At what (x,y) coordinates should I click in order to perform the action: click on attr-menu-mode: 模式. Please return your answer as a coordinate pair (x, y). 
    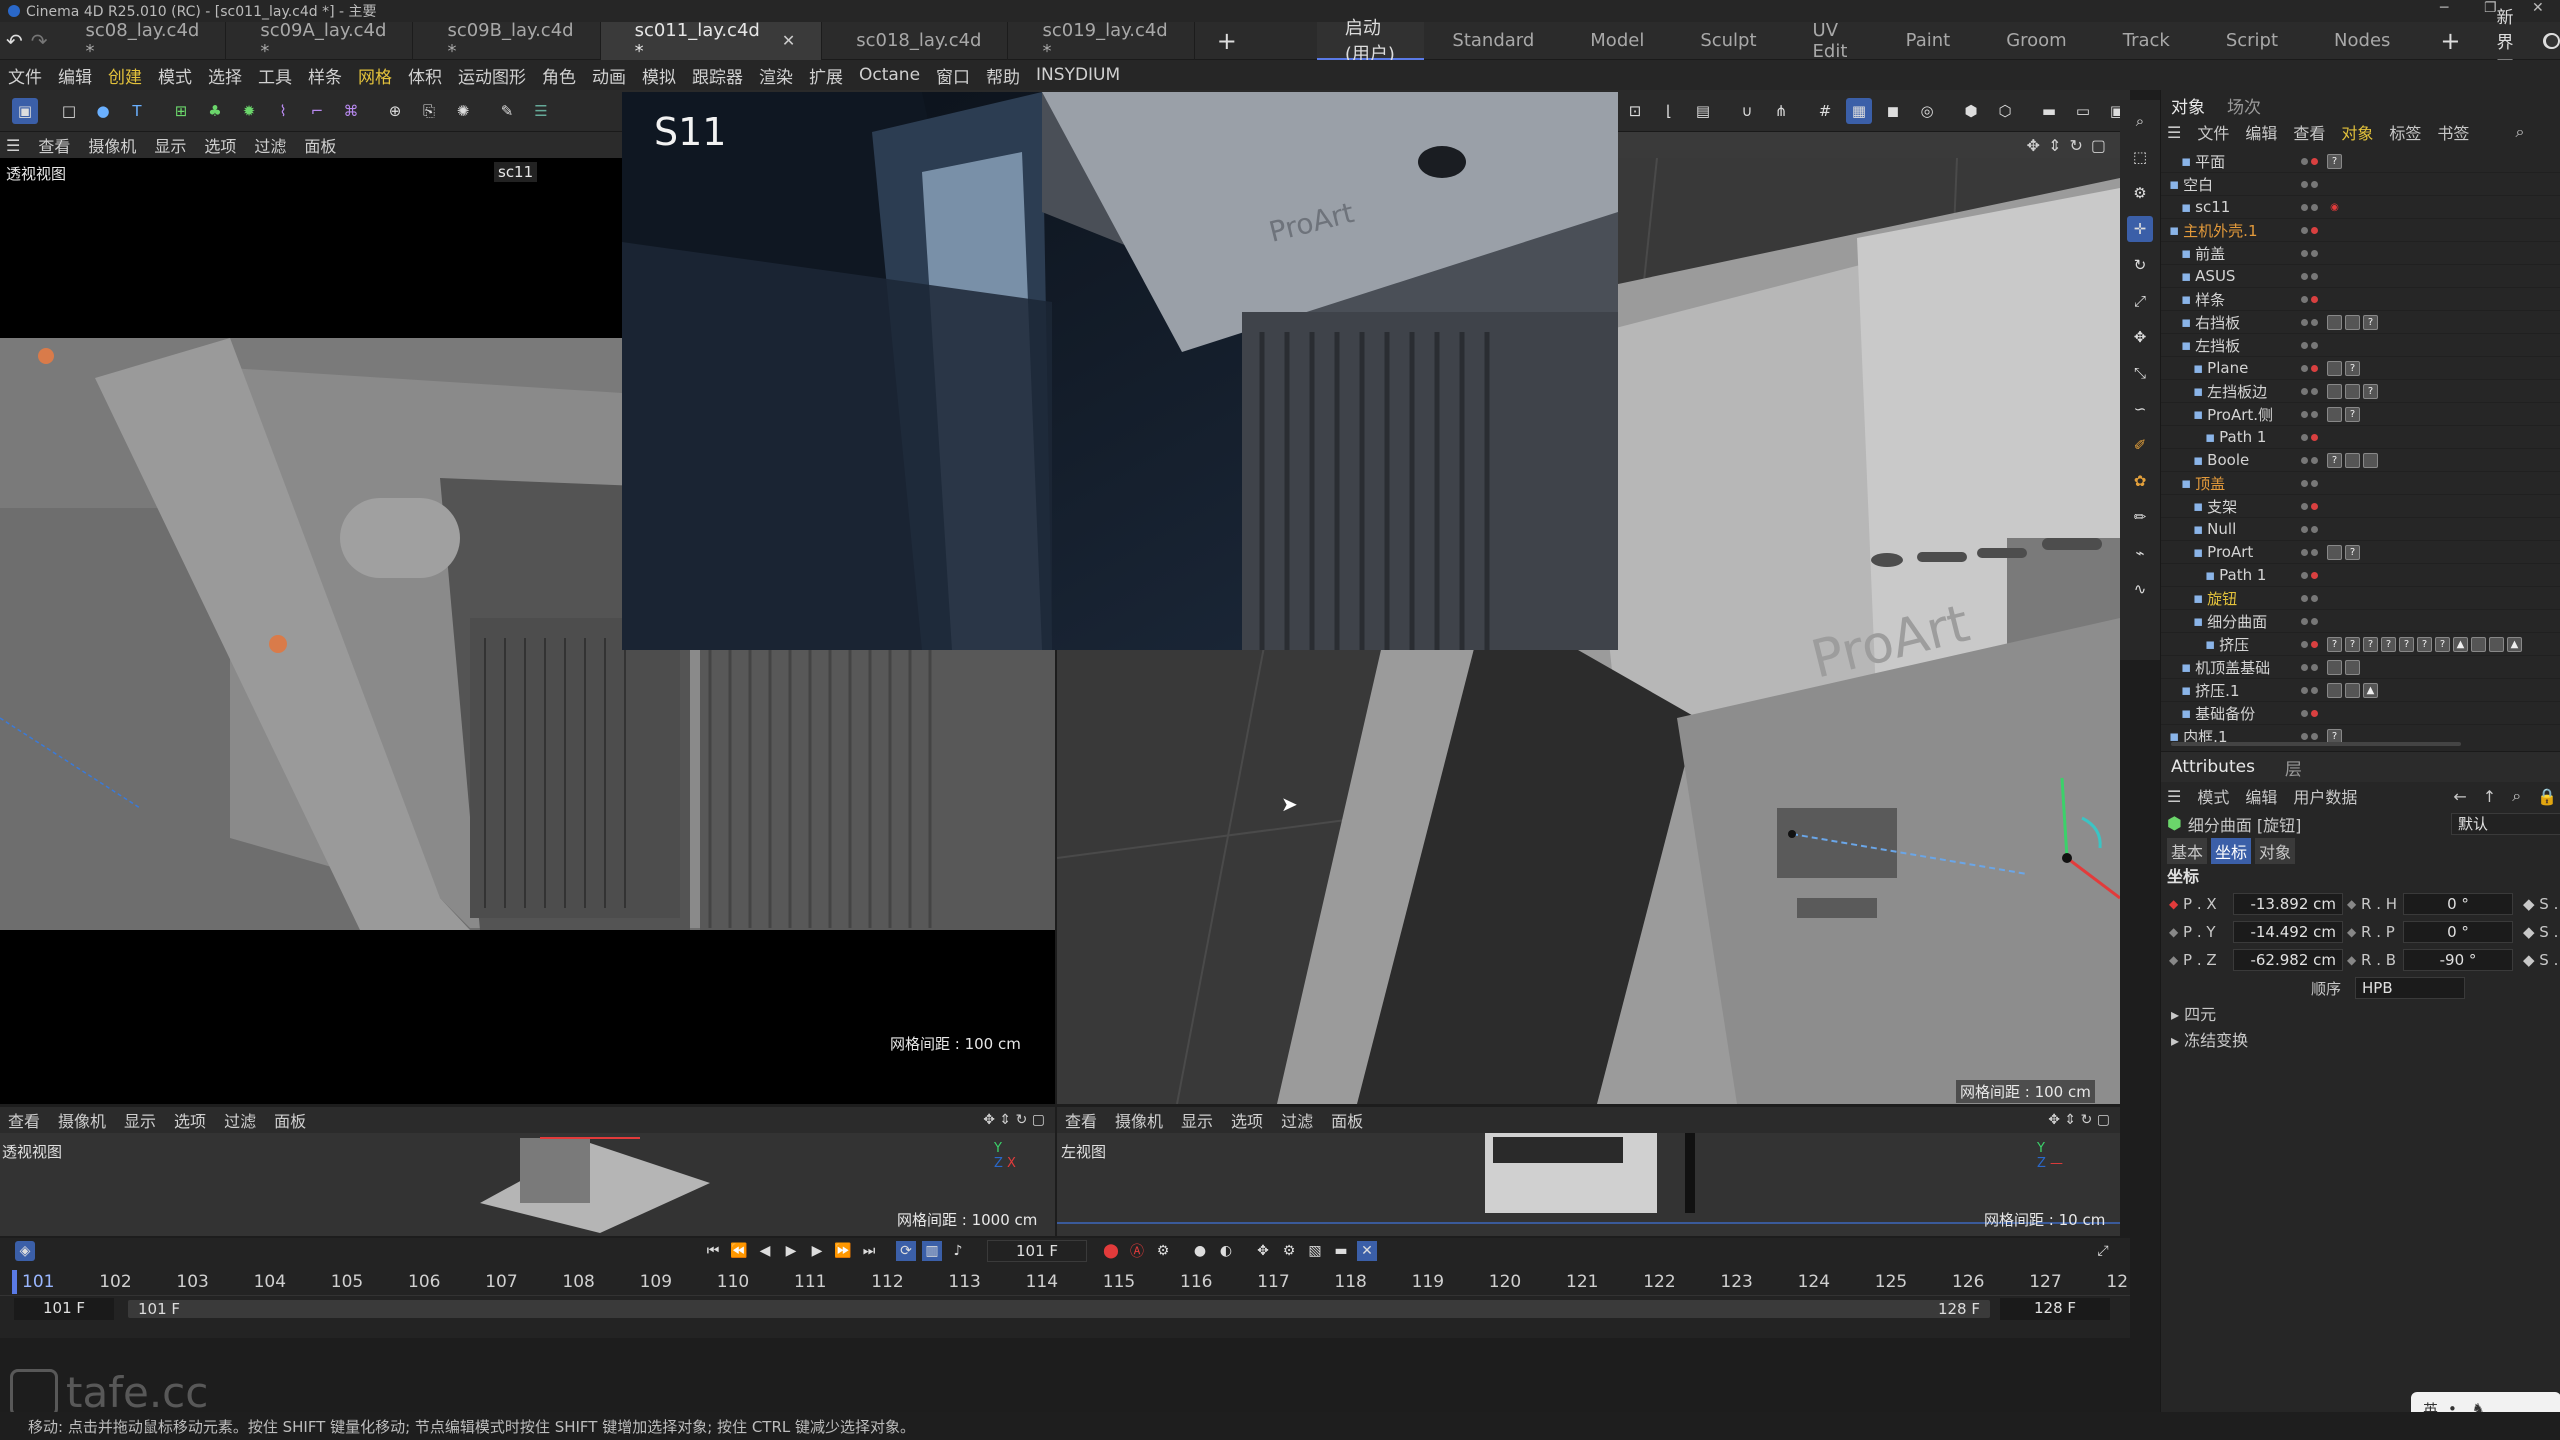
    Looking at the image, I should click on (2213, 796).